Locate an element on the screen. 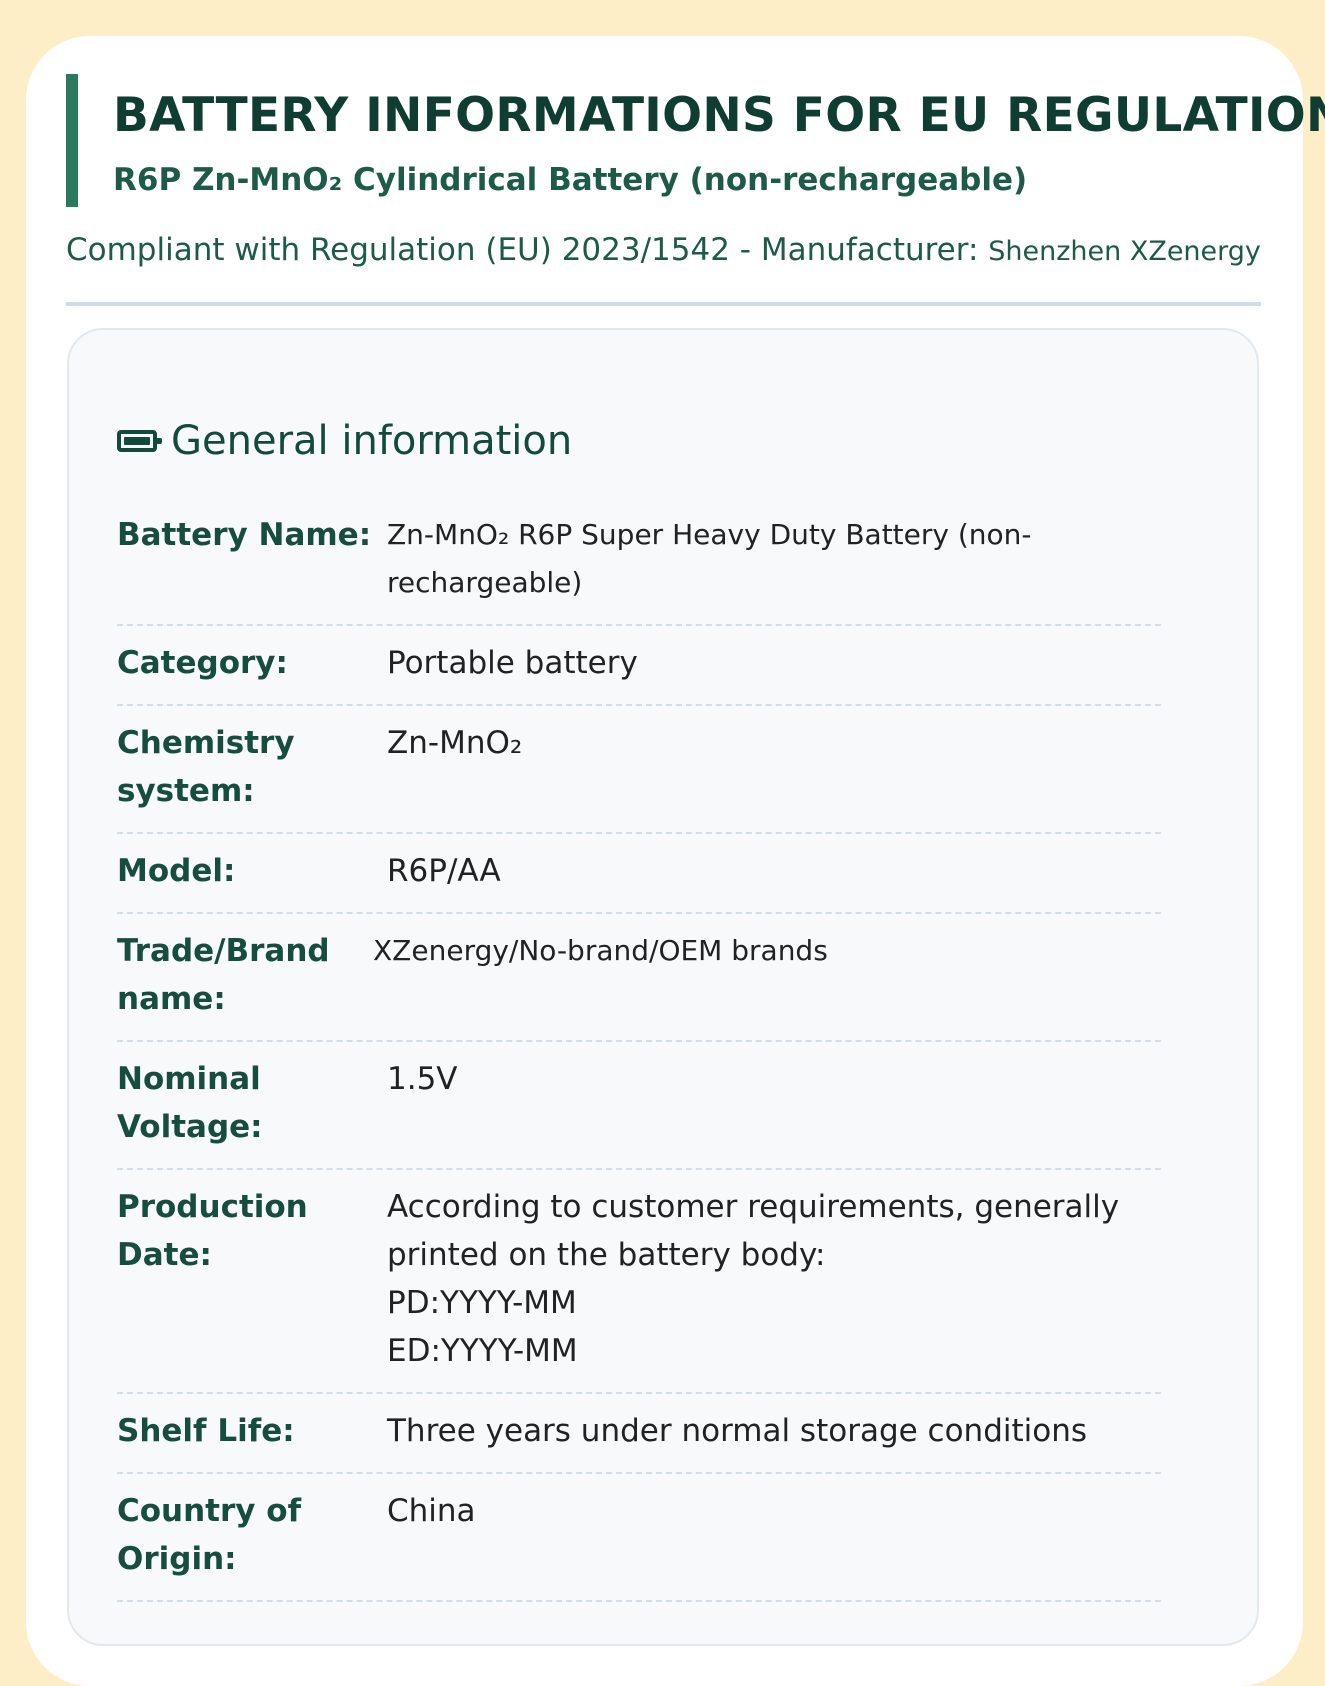 The image size is (1325, 1686). section-heading: General information is located at coordinates (344, 441).